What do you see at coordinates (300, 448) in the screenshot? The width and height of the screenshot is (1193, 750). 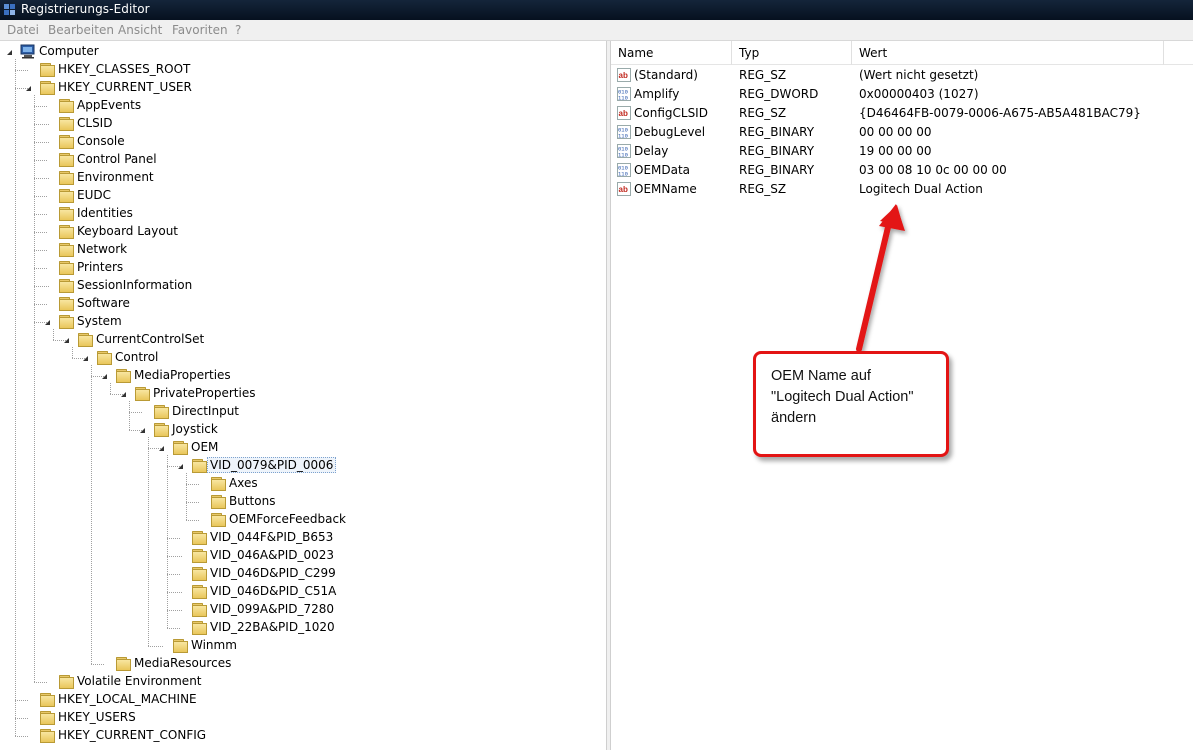 I see `tree-node-oem: OEM` at bounding box center [300, 448].